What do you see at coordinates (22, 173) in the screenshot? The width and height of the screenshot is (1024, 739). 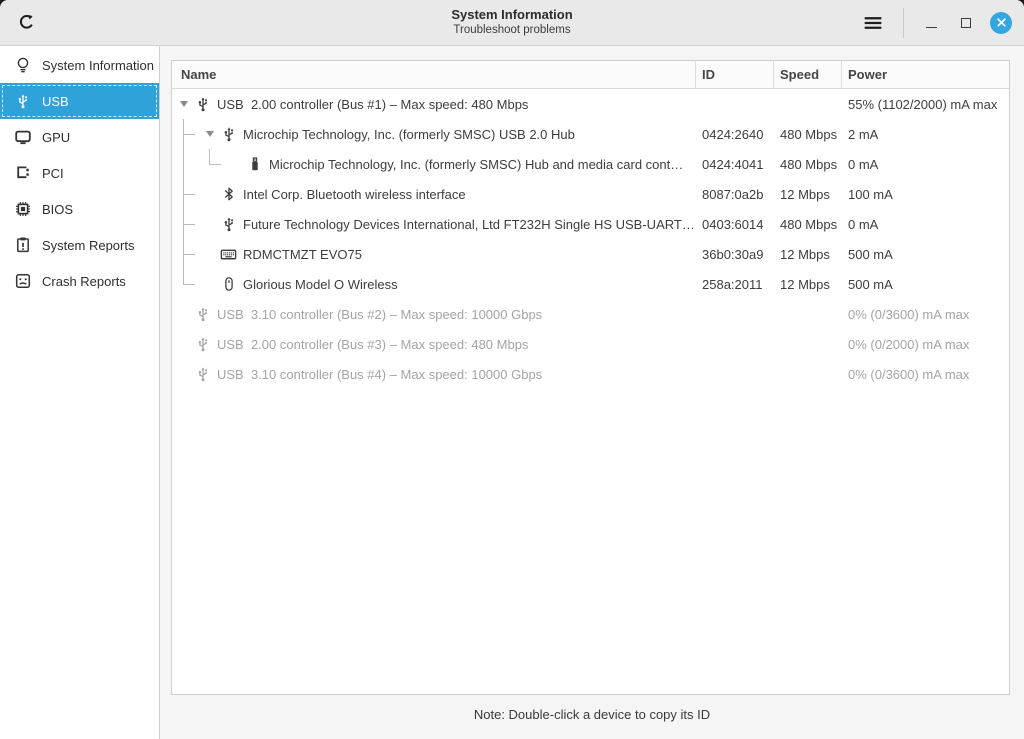 I see `pci-icon` at bounding box center [22, 173].